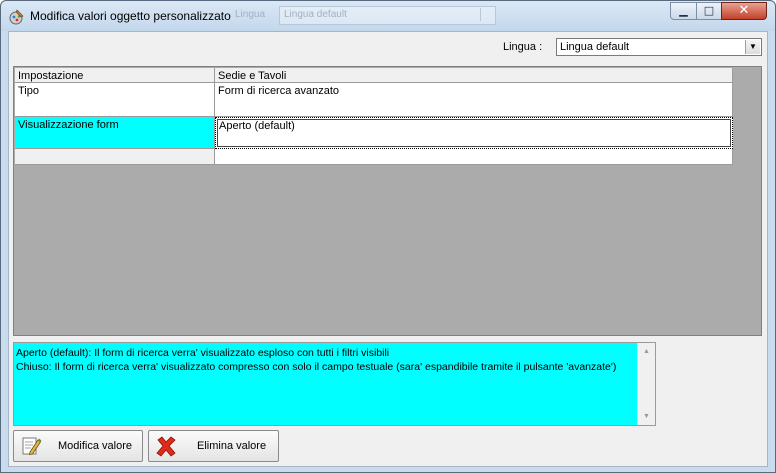 This screenshot has width=776, height=473. Describe the element at coordinates (16, 17) in the screenshot. I see `app-icon` at that location.